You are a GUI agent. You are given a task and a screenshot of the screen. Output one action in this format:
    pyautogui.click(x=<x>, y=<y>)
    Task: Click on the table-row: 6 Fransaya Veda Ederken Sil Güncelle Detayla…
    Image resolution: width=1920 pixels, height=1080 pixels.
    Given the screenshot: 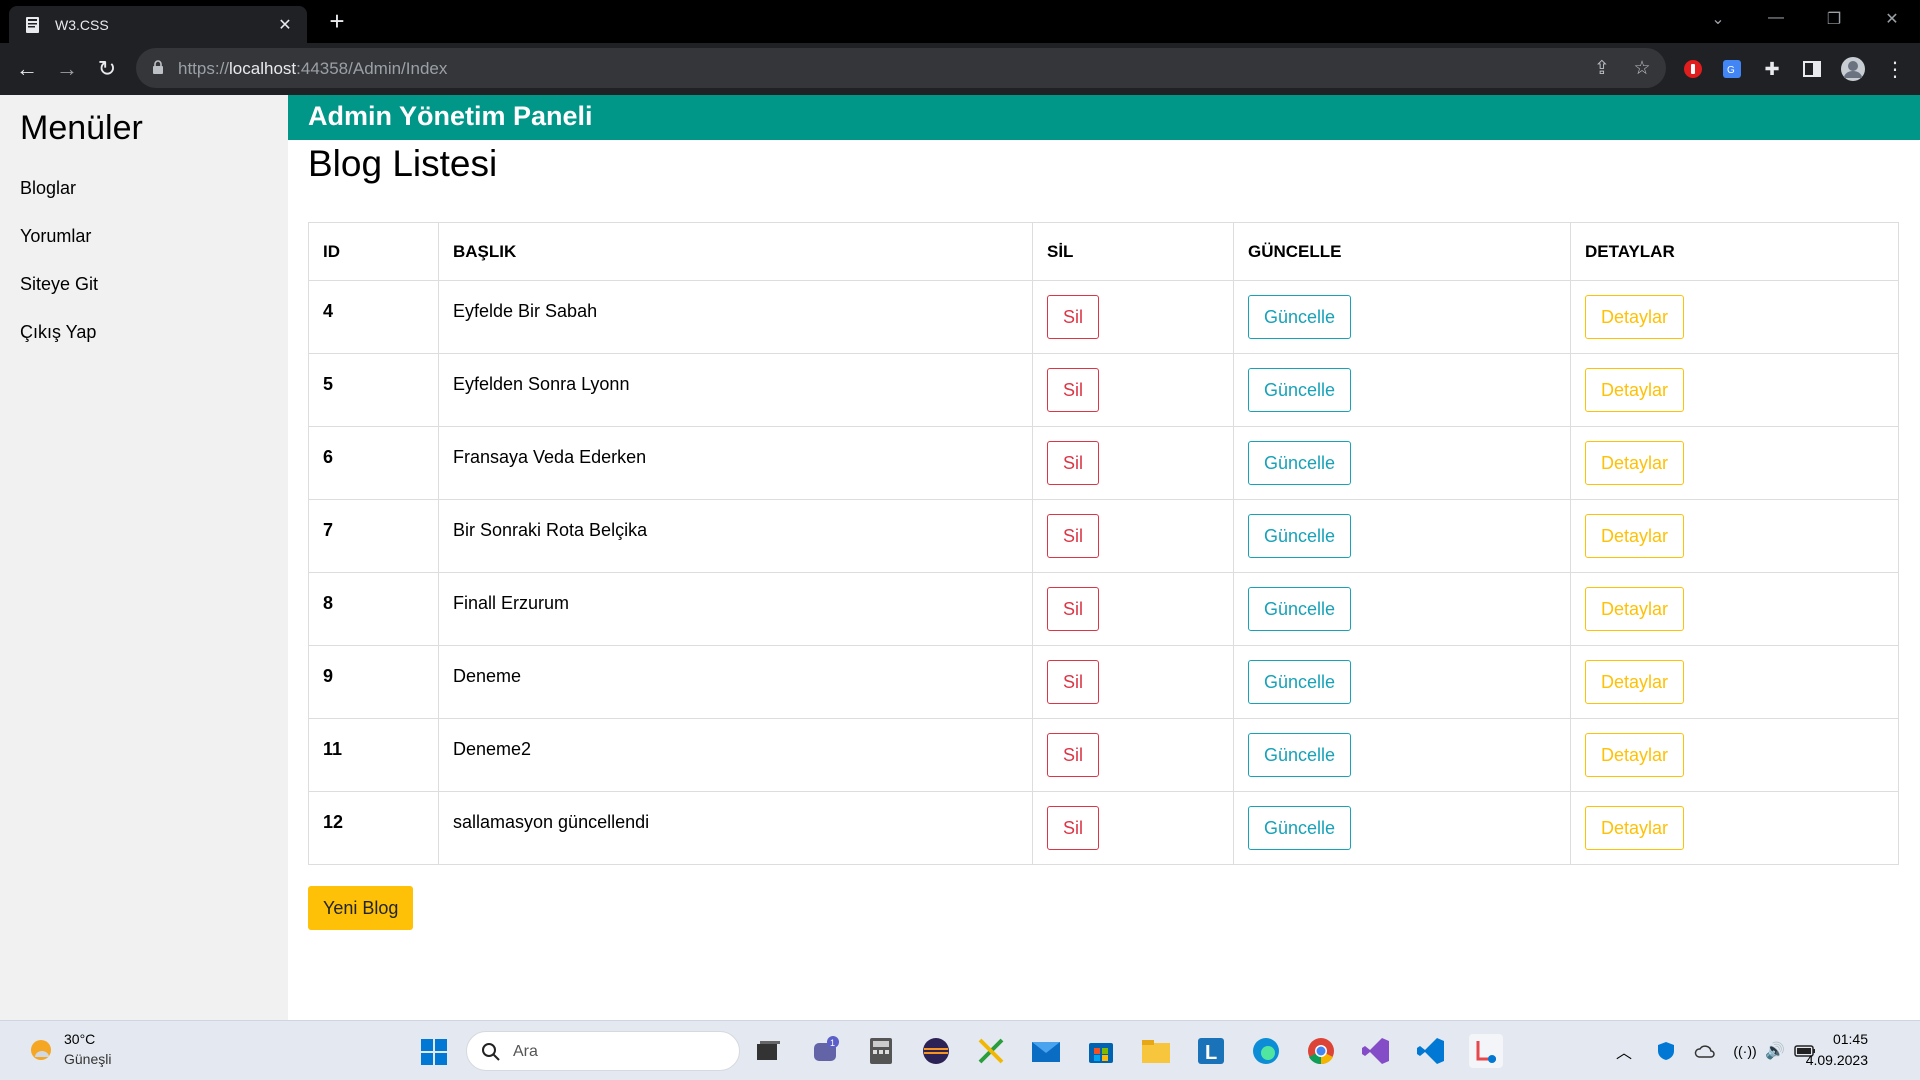 What is the action you would take?
    pyautogui.click(x=1103, y=463)
    